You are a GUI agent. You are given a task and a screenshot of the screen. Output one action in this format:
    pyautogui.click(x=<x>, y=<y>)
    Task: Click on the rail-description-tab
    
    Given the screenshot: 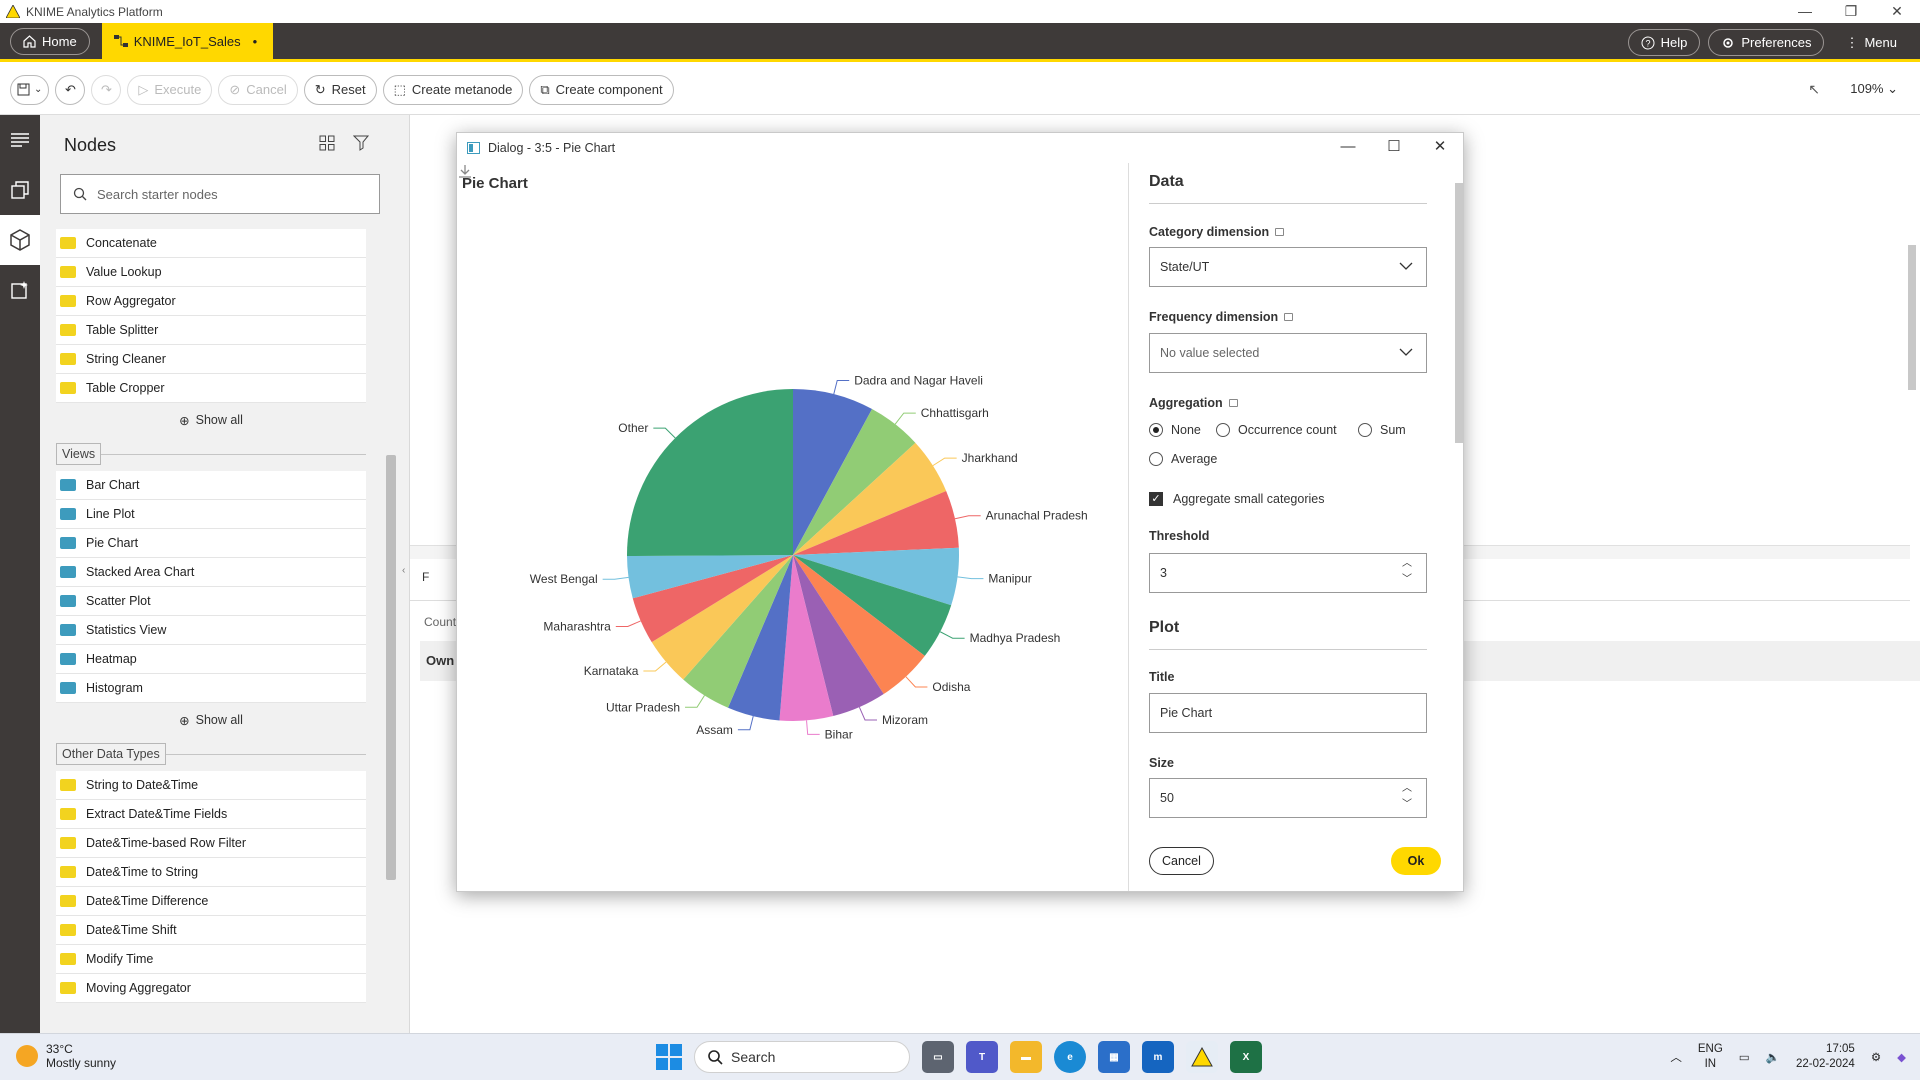 What is the action you would take?
    pyautogui.click(x=20, y=140)
    